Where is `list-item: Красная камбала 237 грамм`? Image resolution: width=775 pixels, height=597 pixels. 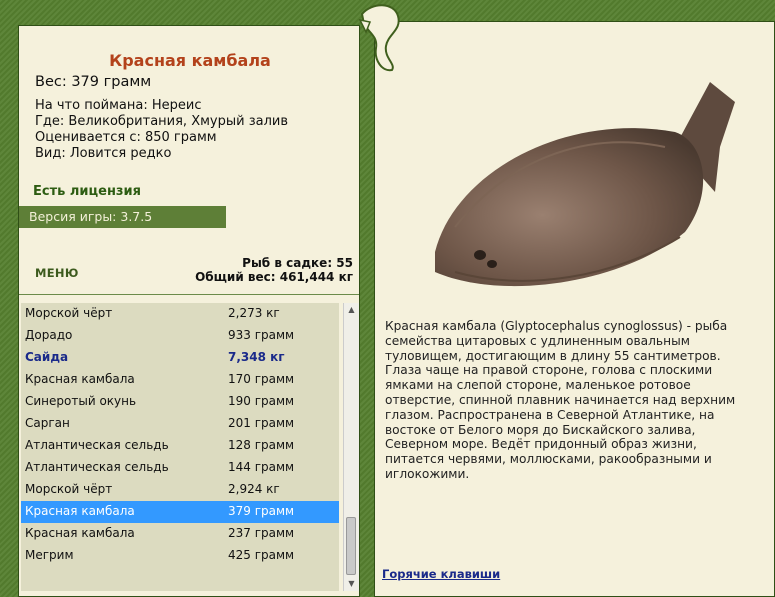 list-item: Красная камбала 237 грамм is located at coordinates (180, 534).